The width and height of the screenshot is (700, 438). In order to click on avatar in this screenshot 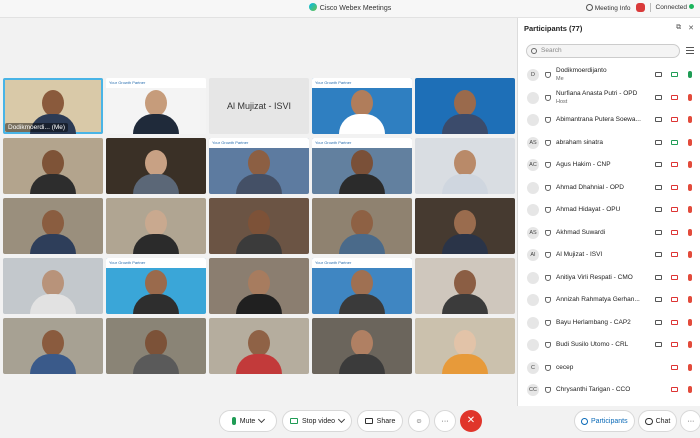, I will do `click(533, 210)`.